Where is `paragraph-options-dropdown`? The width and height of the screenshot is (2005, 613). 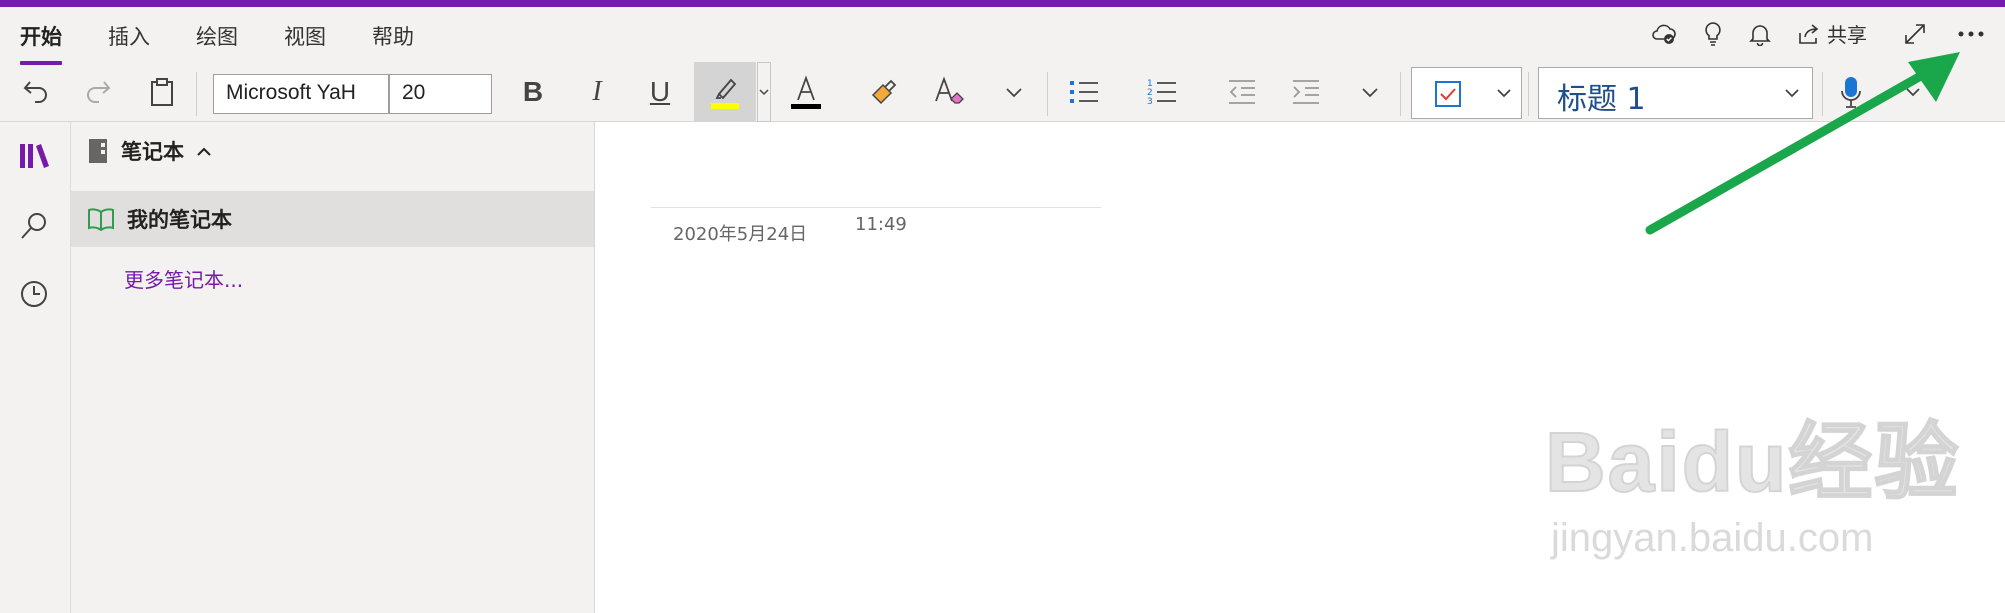
paragraph-options-dropdown is located at coordinates (1370, 92).